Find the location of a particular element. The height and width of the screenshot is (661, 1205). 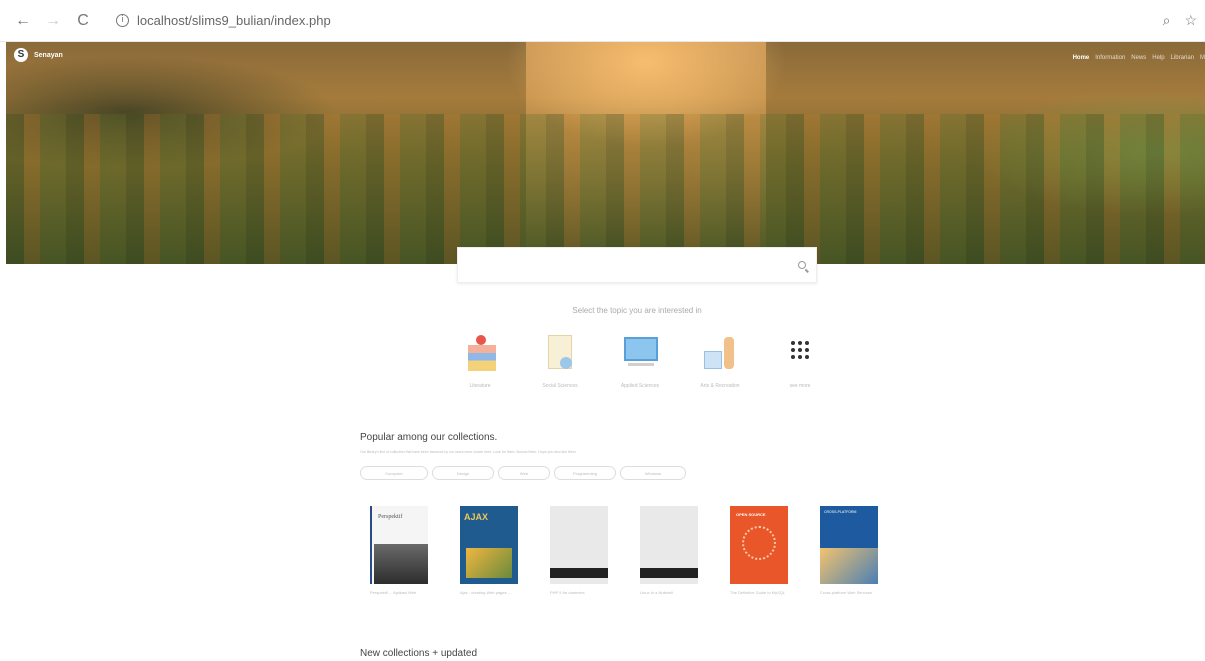

book-item: PHP 5 for dummies is located at coordinates (580, 551).